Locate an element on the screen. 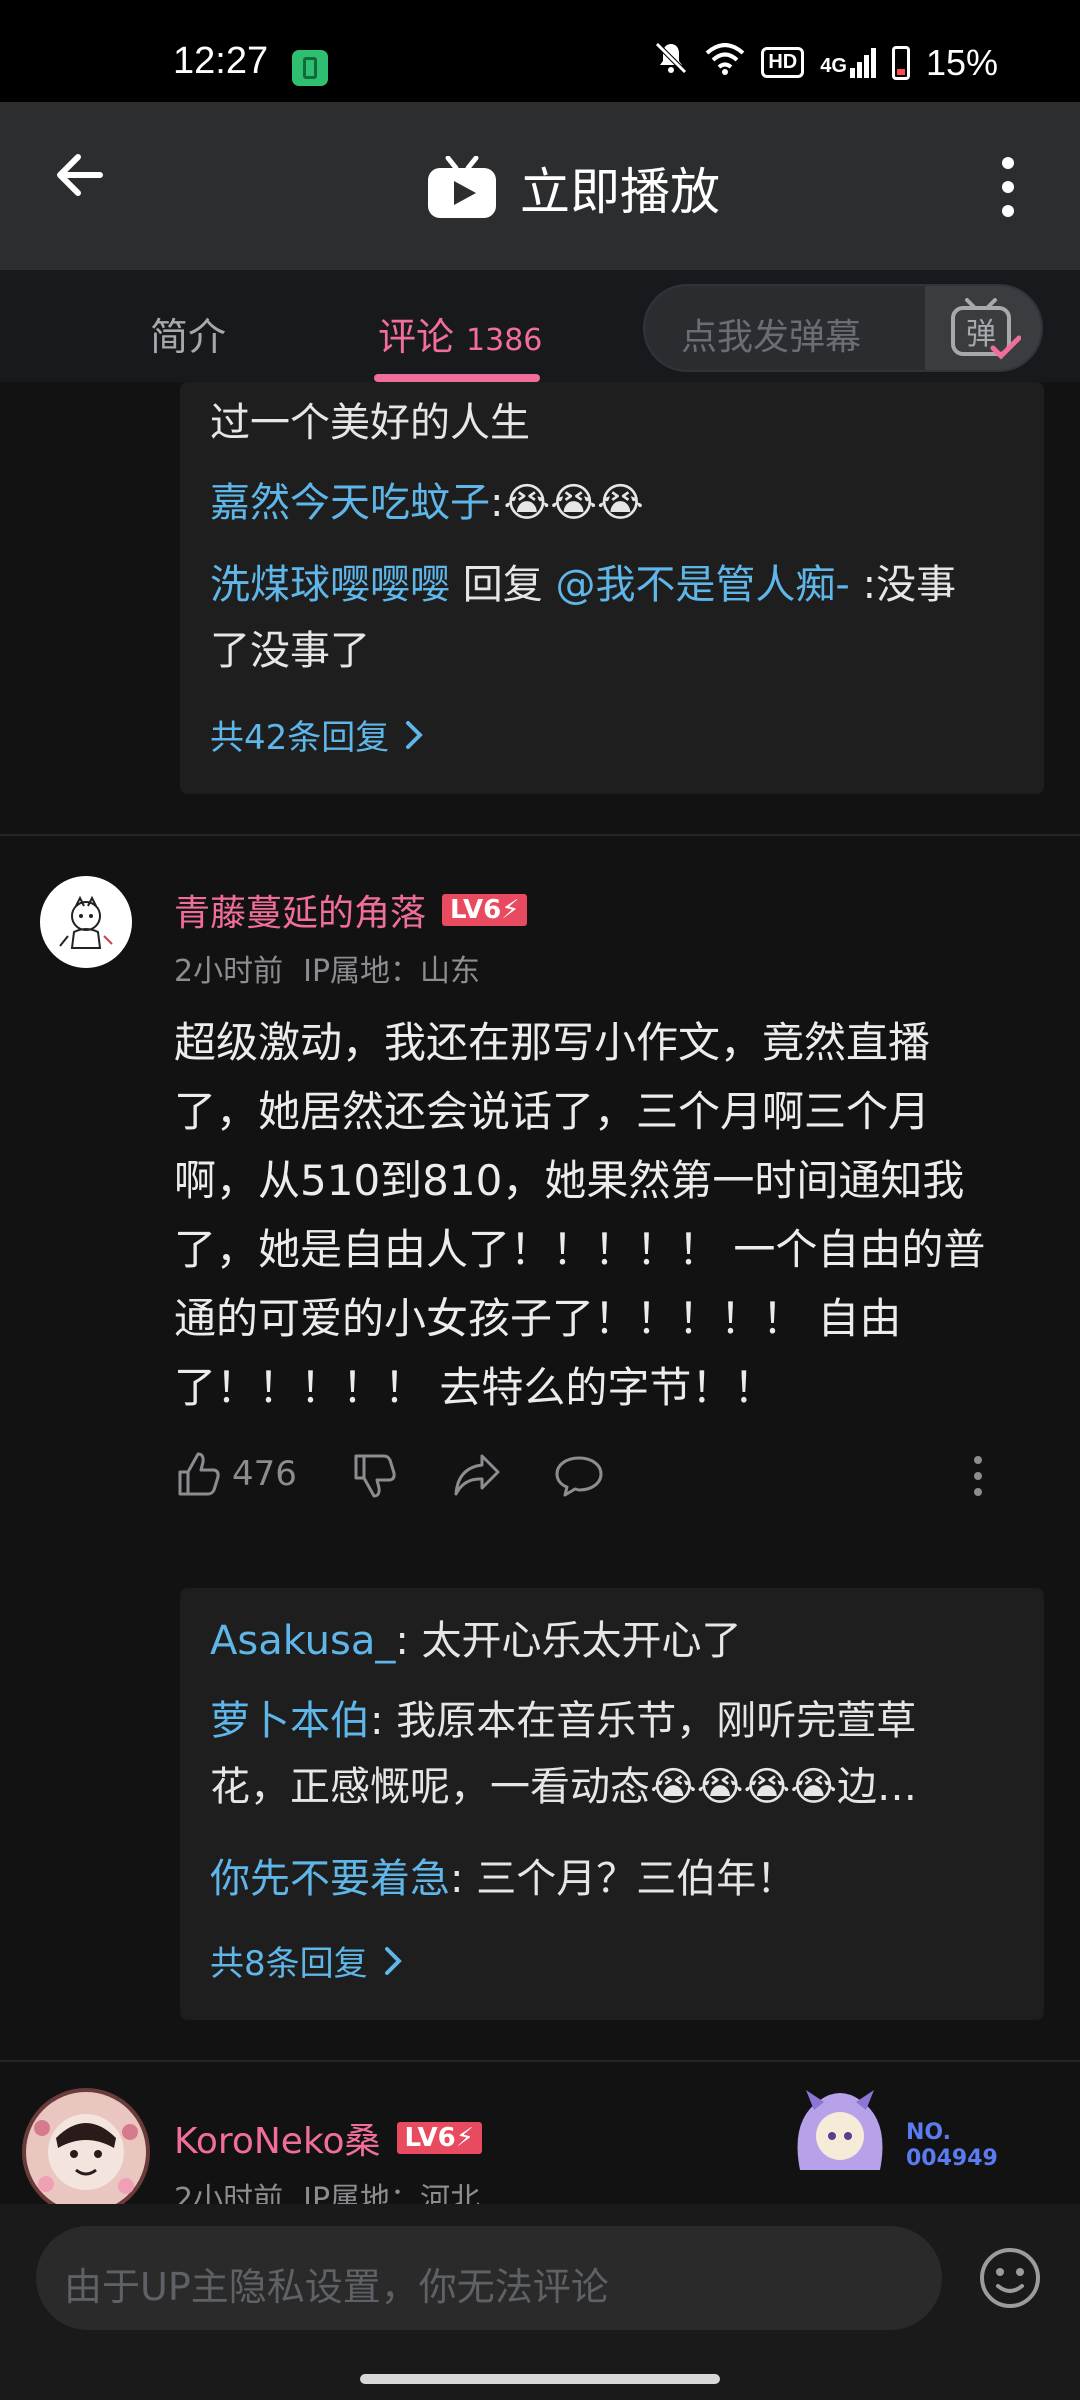 This screenshot has width=1080, height=2400. like-count: 476 is located at coordinates (264, 1474).